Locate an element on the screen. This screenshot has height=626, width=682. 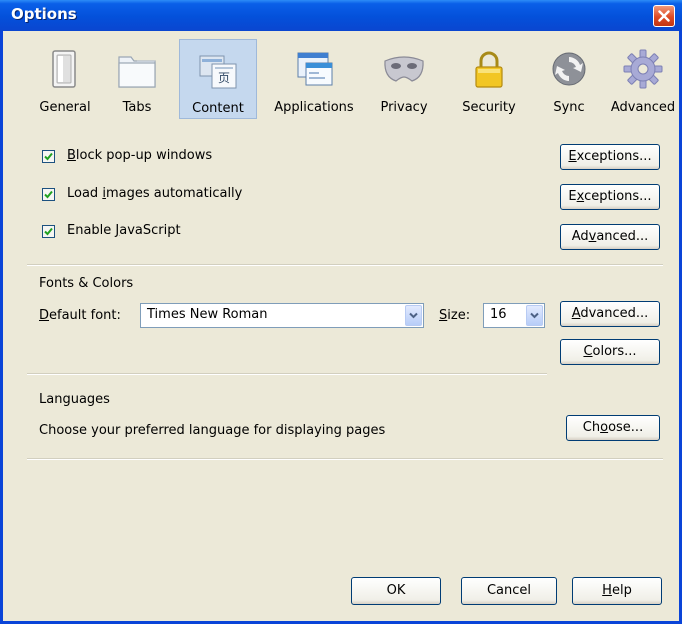
help-button: Help is located at coordinates (617, 591).